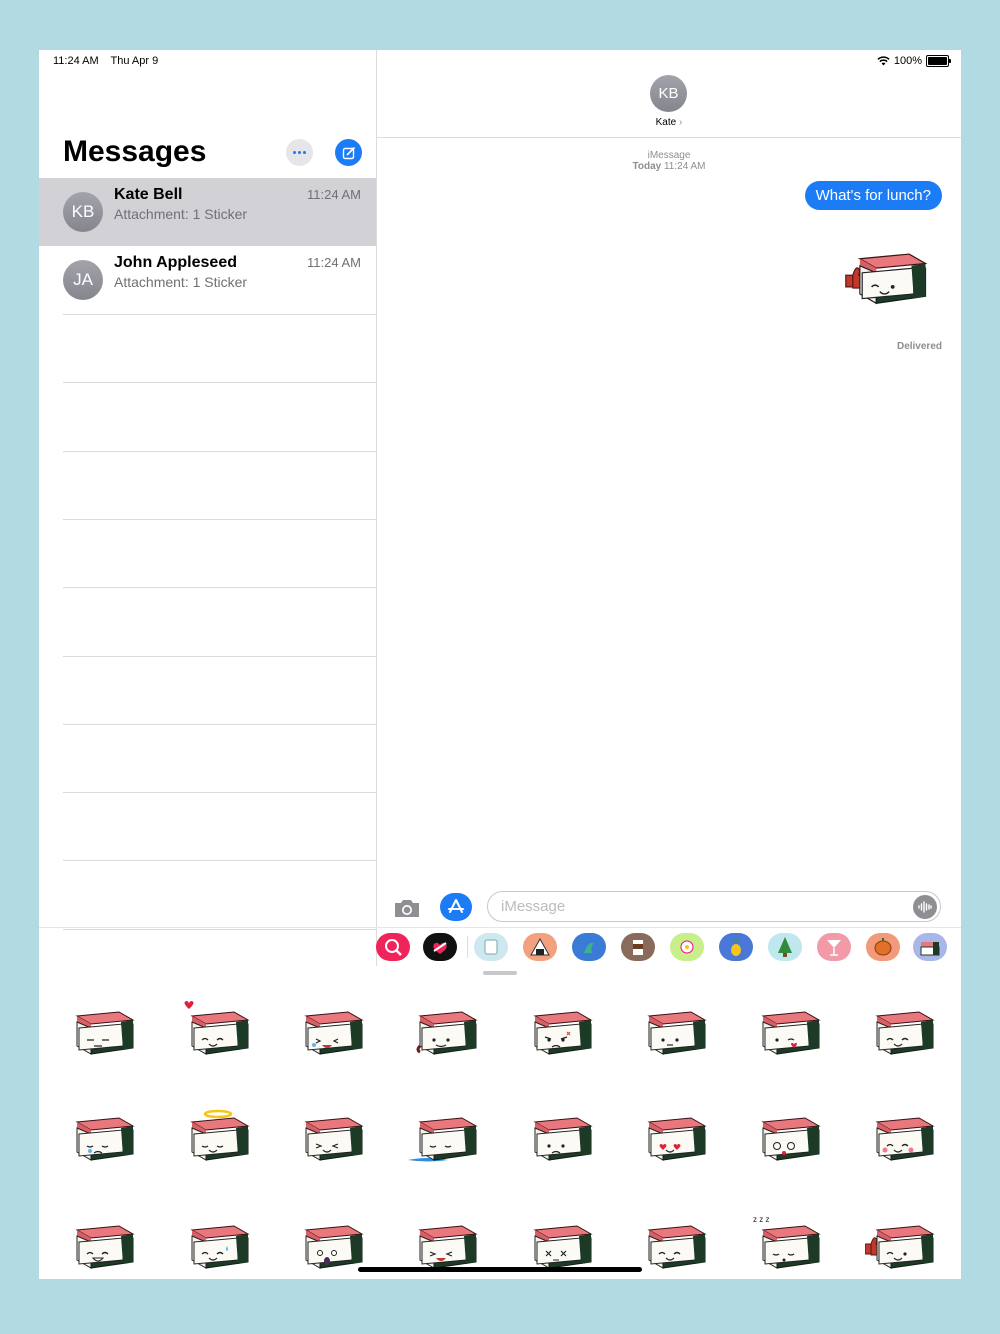 This screenshot has width=1000, height=1334. I want to click on app-drawer-strip, so click(500, 947).